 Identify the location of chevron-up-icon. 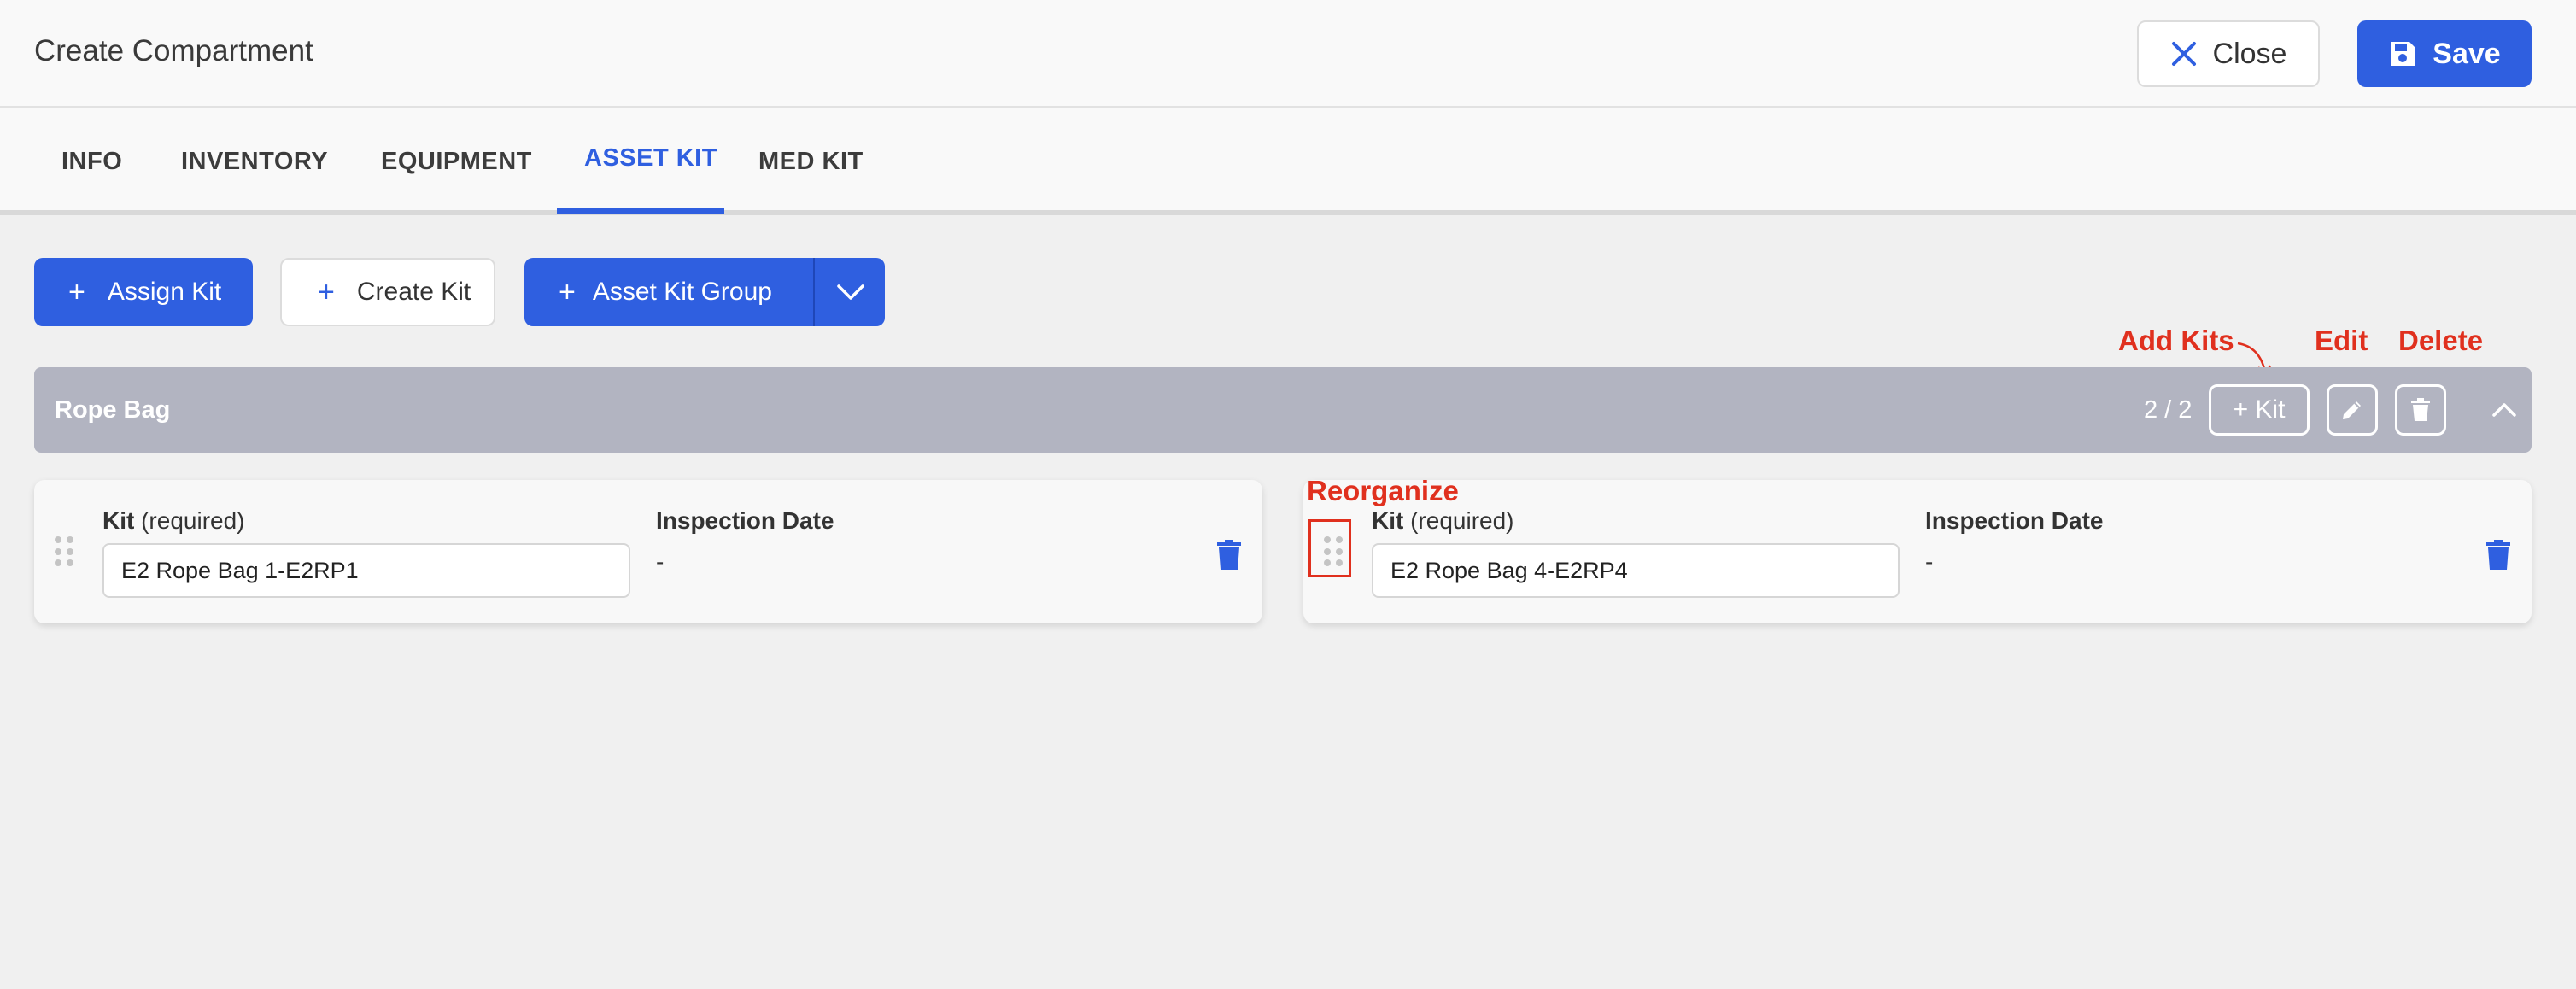
(2504, 410).